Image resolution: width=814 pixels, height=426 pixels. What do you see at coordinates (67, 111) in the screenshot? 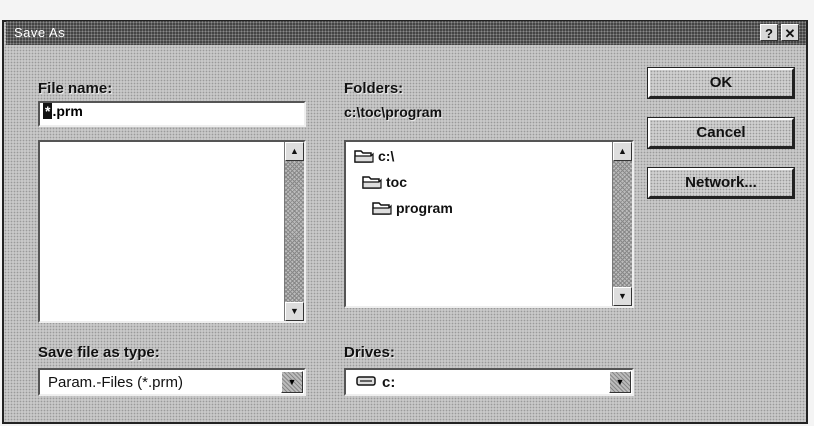
I see `file-name-value: .prm` at bounding box center [67, 111].